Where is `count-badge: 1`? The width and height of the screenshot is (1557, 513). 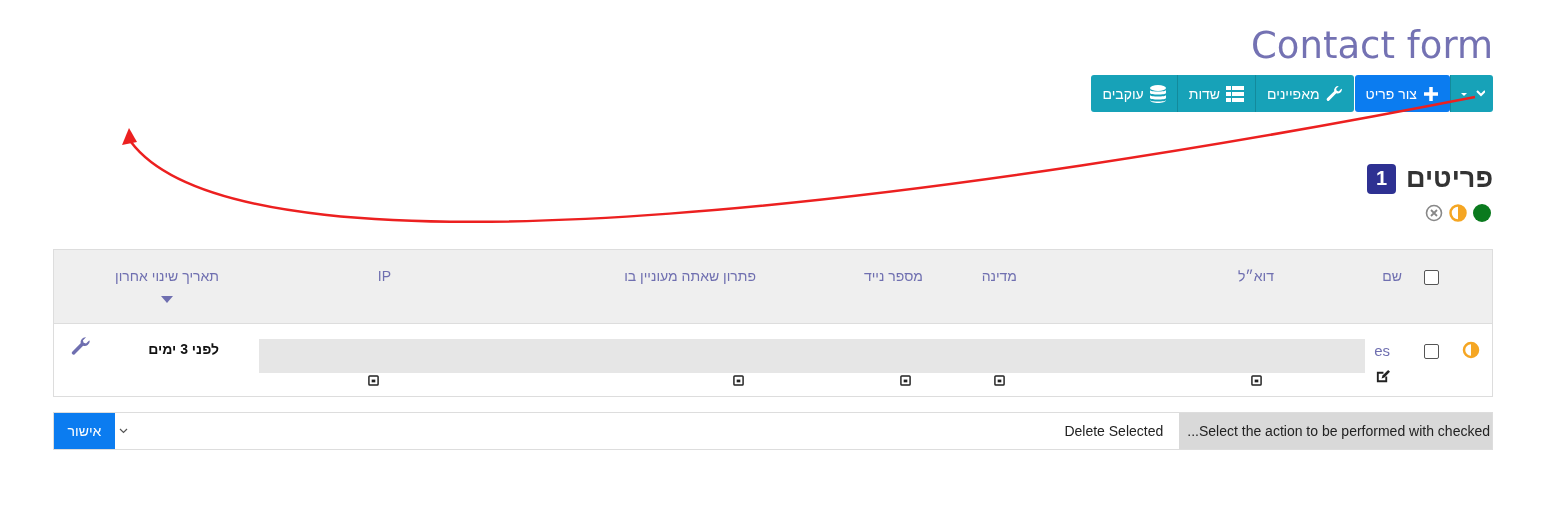
count-badge: 1 is located at coordinates (1382, 178).